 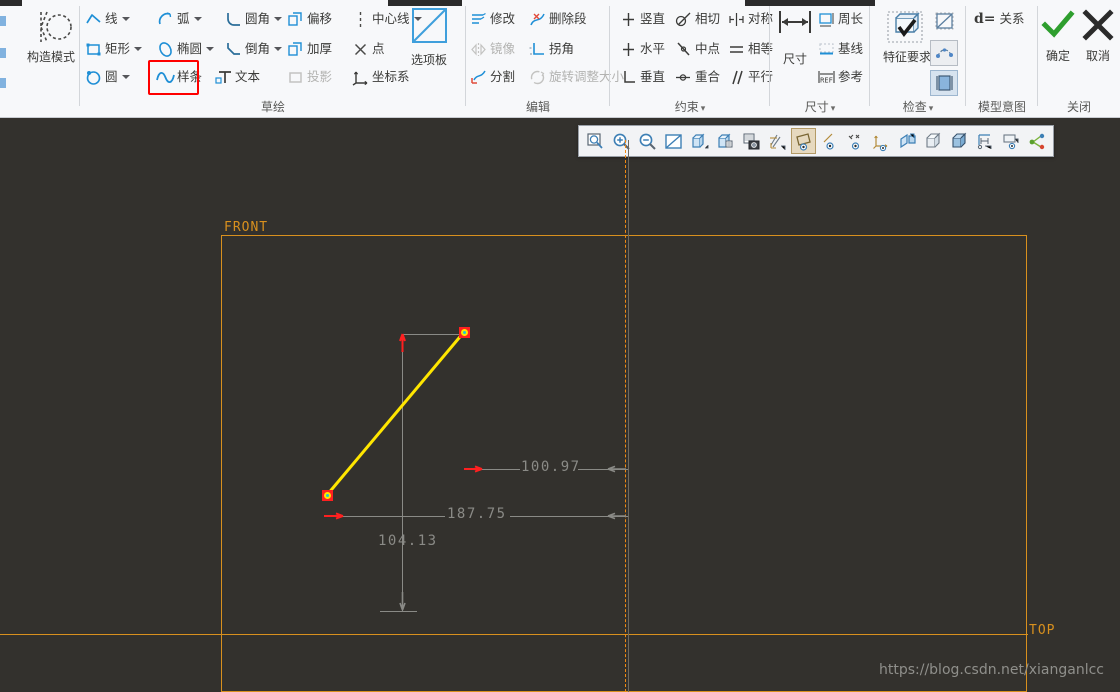 I want to click on mirror-icon, so click(x=478, y=49).